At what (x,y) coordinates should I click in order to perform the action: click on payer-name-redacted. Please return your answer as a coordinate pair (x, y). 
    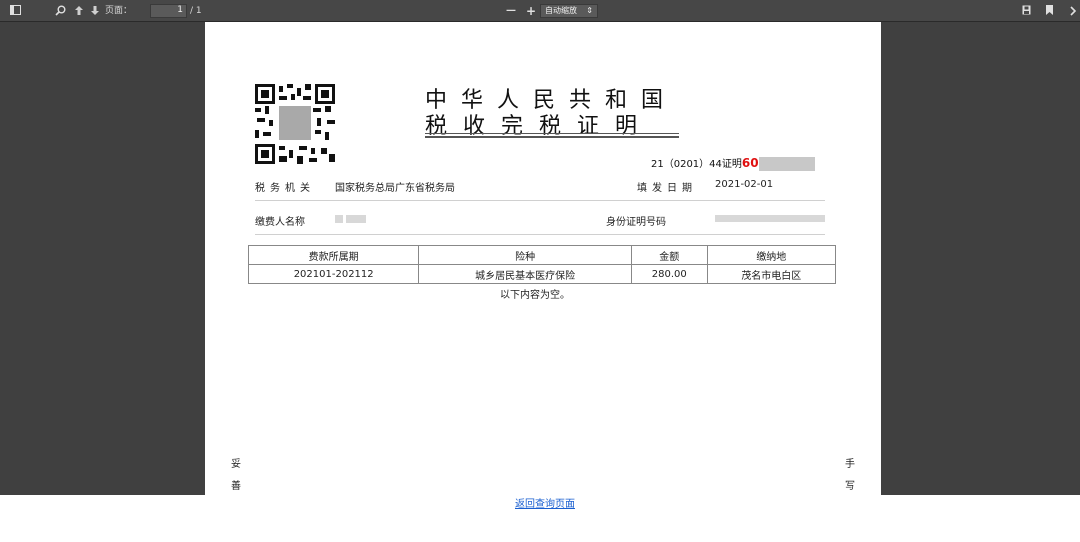
    Looking at the image, I should click on (351, 218).